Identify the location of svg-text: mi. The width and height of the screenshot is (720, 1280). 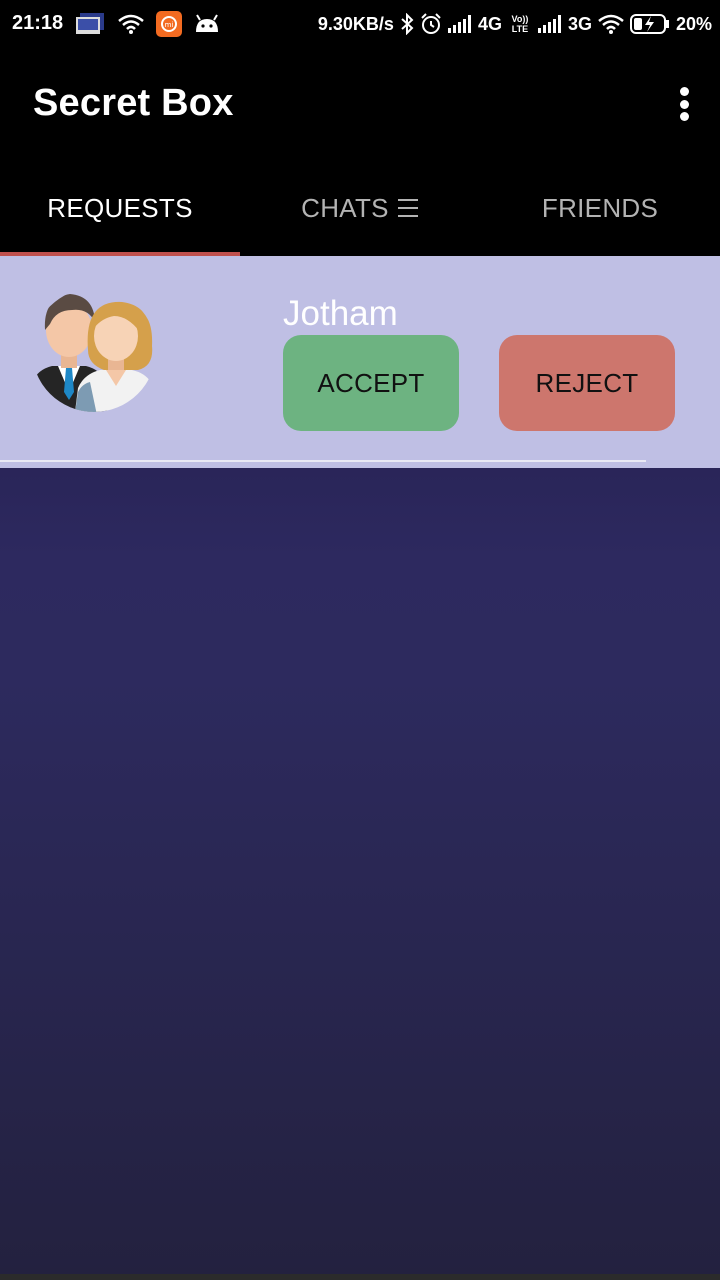
(169, 25).